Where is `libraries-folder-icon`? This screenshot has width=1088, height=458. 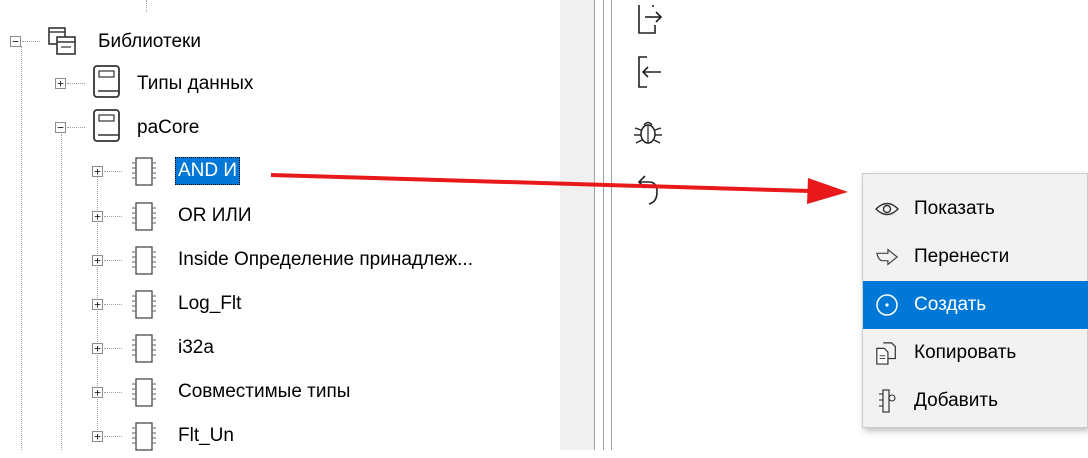 libraries-folder-icon is located at coordinates (64, 44).